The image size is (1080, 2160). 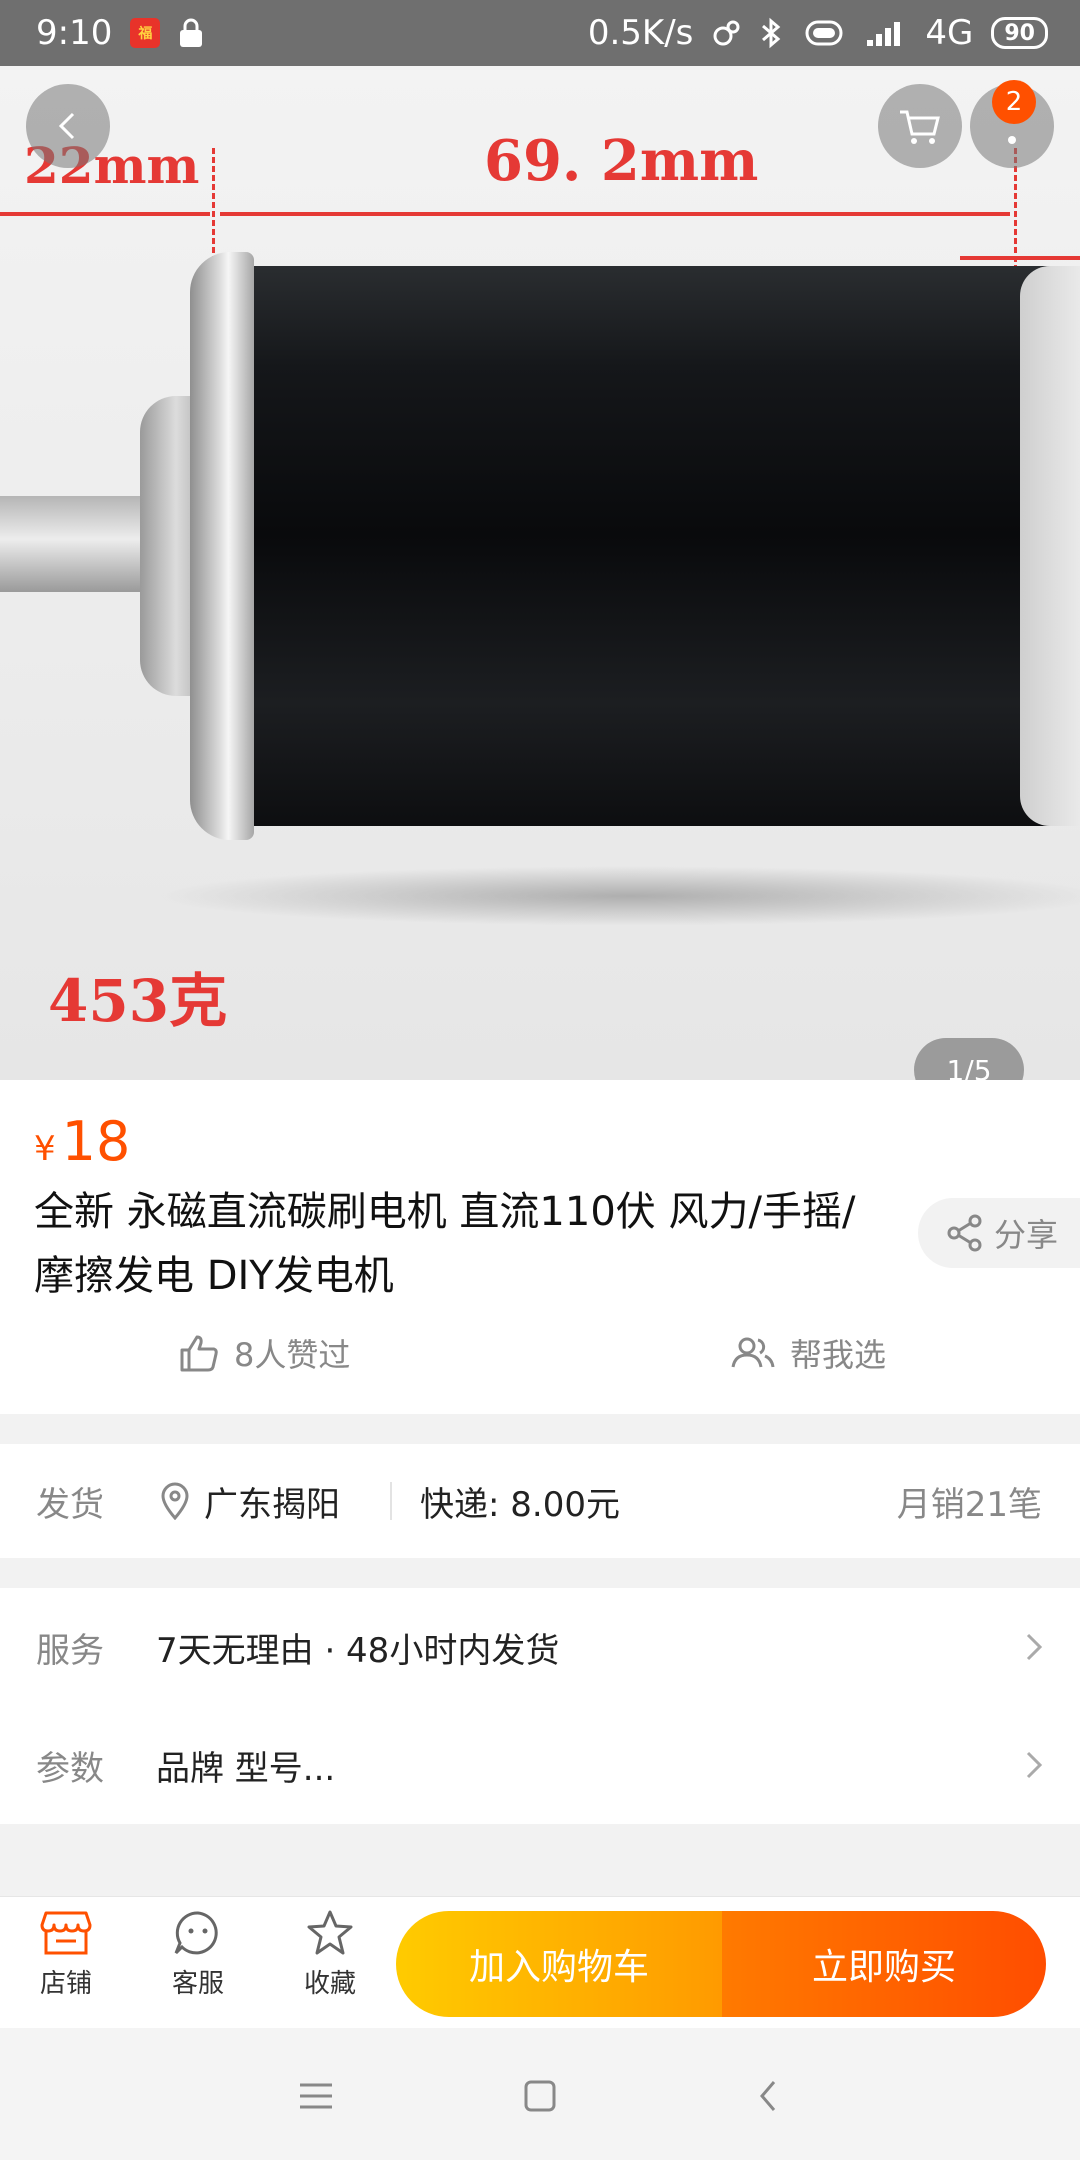 I want to click on lock-icon, so click(x=191, y=33).